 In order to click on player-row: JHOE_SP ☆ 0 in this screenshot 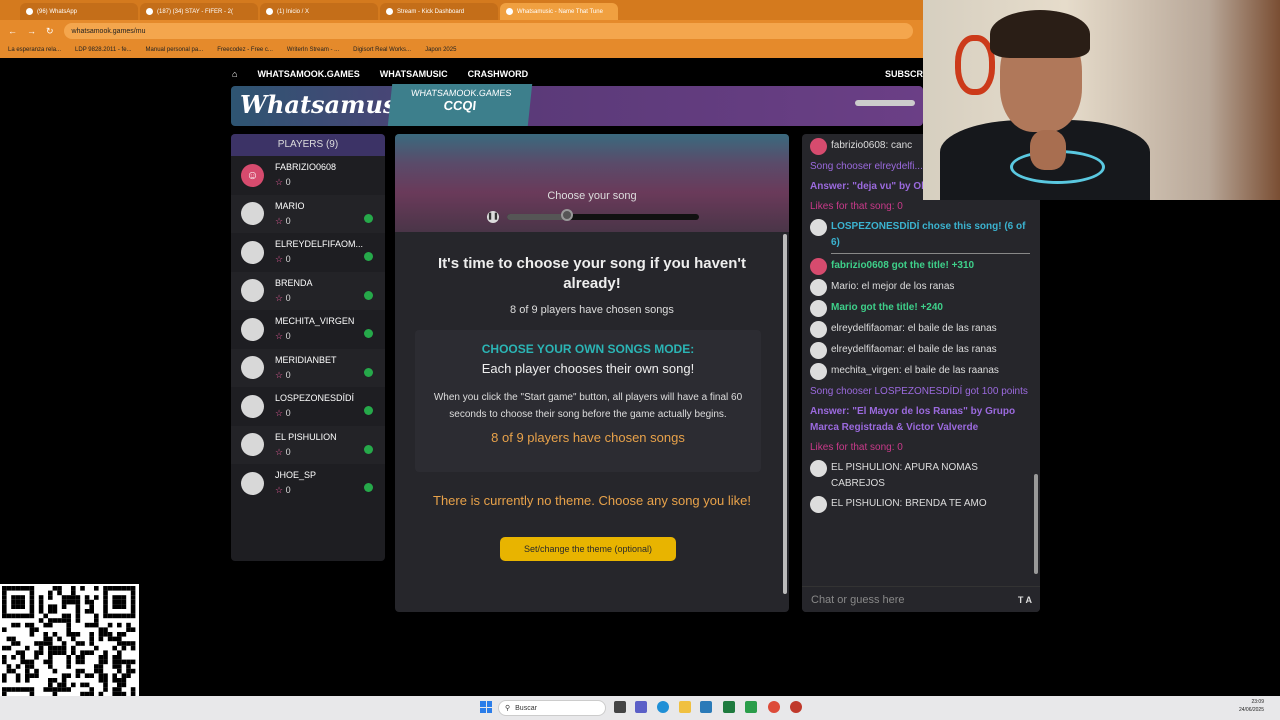, I will do `click(308, 483)`.